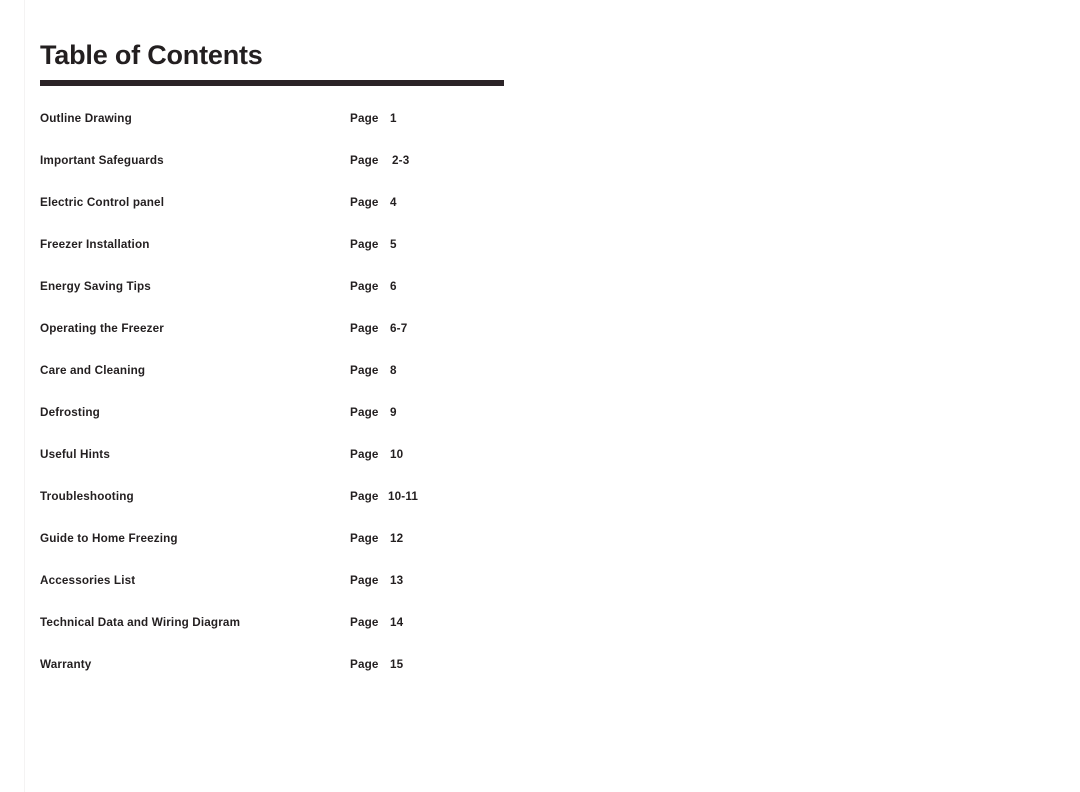 This screenshot has height=792, width=1080. I want to click on toc-row: Operating the Freezer Page 6-7, so click(540, 329).